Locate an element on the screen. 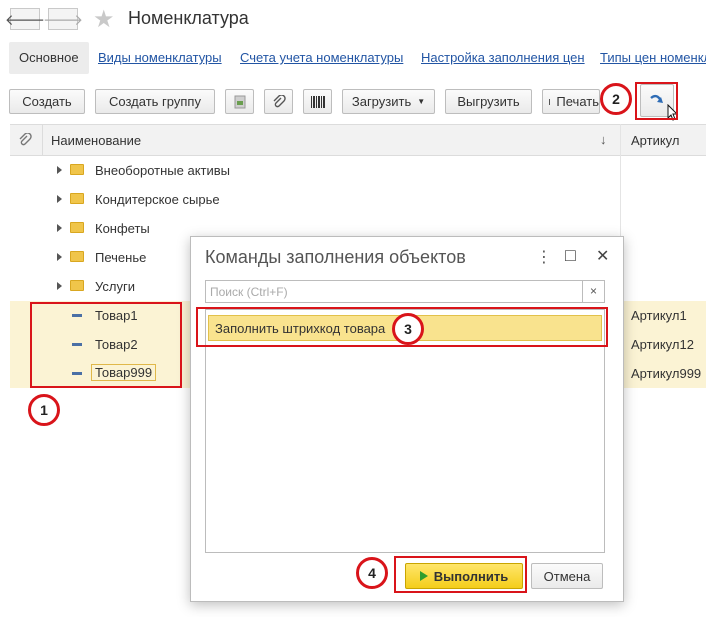 The height and width of the screenshot is (617, 706). print-label: Печать is located at coordinates (577, 101).